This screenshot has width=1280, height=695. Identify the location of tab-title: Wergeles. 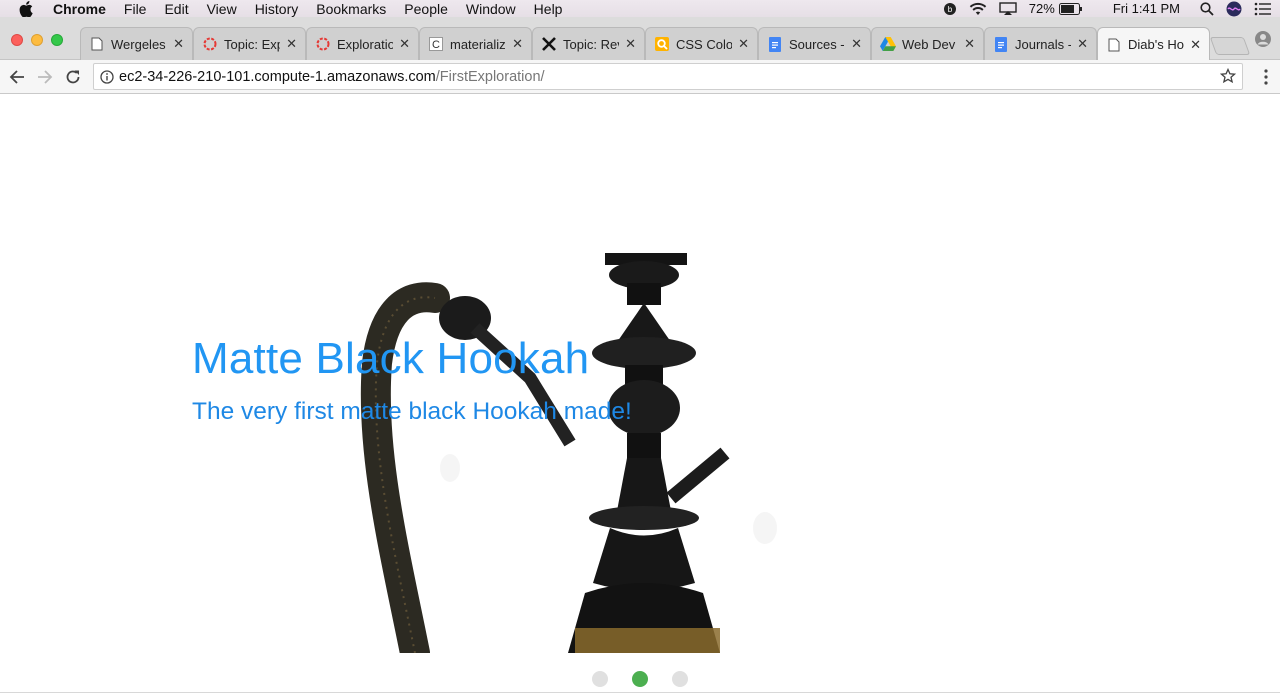
(138, 44).